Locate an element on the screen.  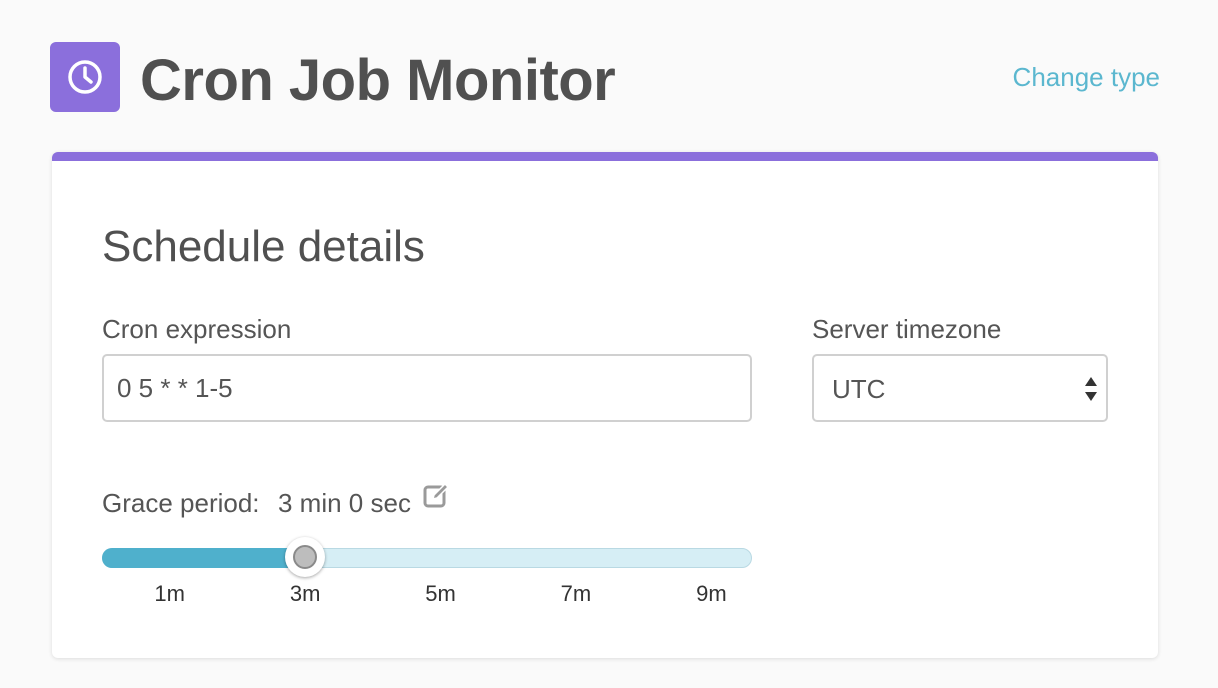
change-type-link: Change type is located at coordinates (1086, 77).